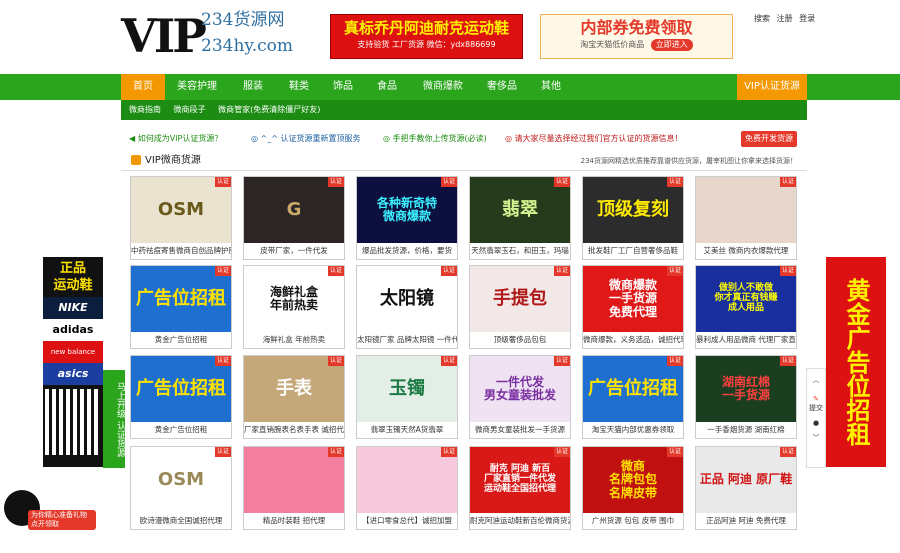 The height and width of the screenshot is (553, 900). What do you see at coordinates (73, 352) in the screenshot?
I see `newbalance-logo-icon: new balance` at bounding box center [73, 352].